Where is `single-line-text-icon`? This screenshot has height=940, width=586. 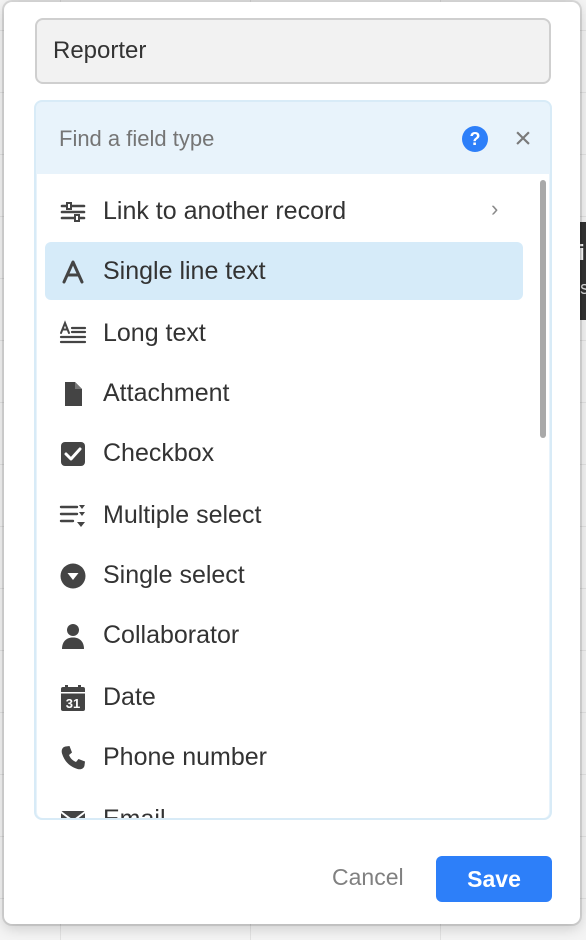
single-line-text-icon is located at coordinates (73, 272).